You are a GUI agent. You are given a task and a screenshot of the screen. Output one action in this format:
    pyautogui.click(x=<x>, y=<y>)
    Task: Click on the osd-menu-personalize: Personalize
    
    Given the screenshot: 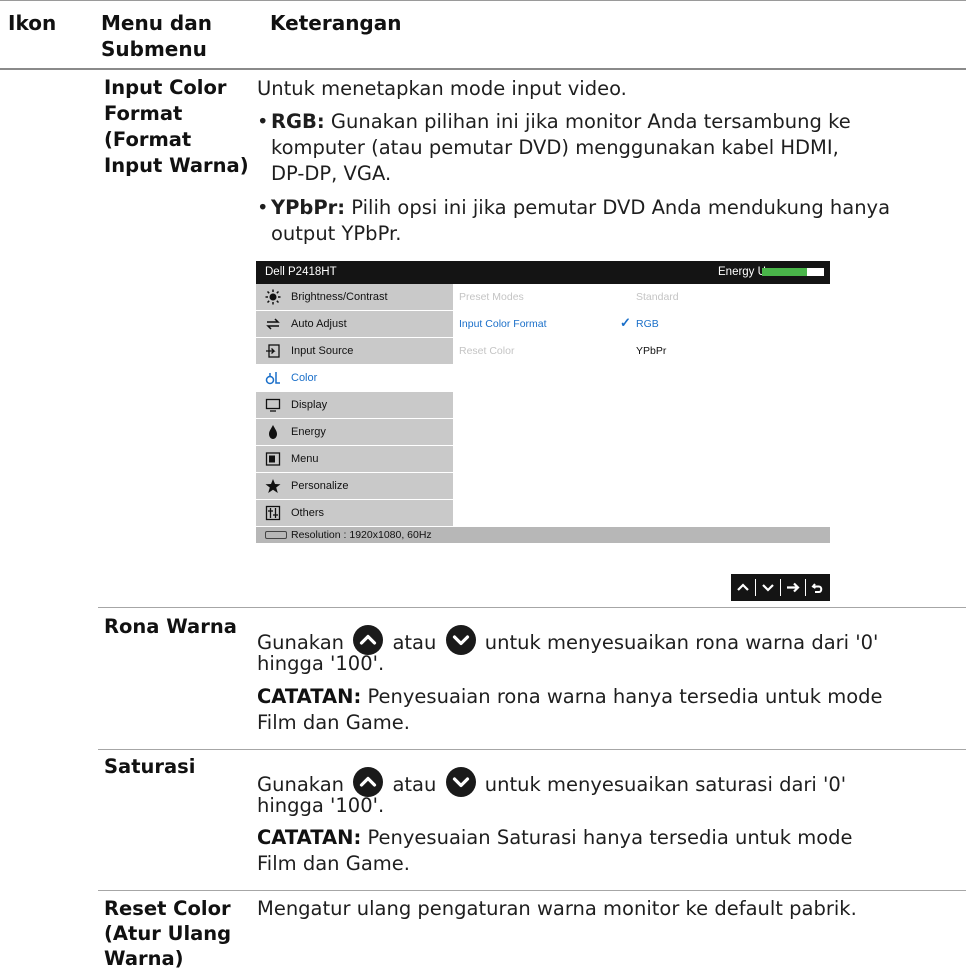 What is the action you would take?
    pyautogui.click(x=354, y=486)
    